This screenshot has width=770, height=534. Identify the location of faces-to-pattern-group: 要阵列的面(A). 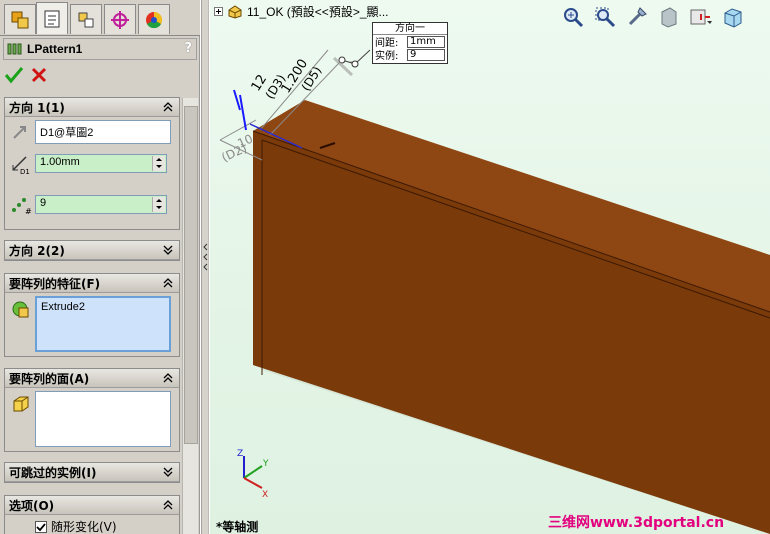
(92, 410).